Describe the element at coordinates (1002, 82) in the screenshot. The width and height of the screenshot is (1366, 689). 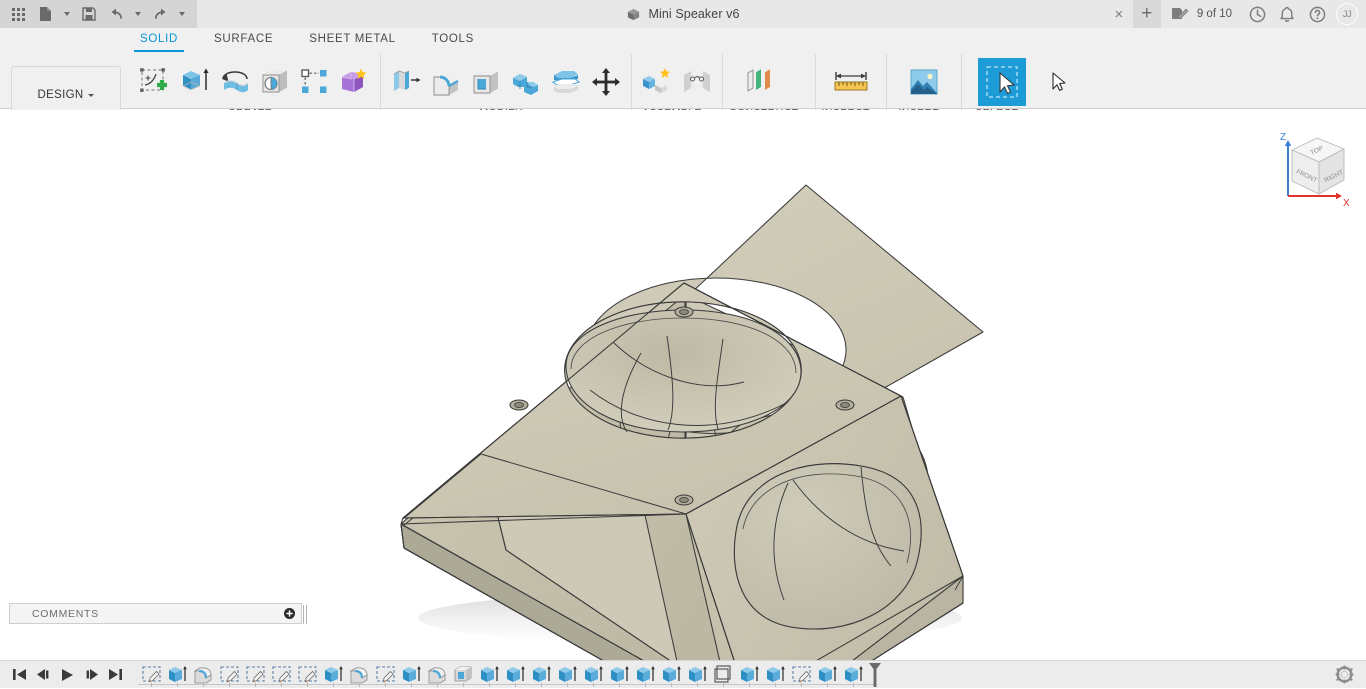
I see `select-icon` at that location.